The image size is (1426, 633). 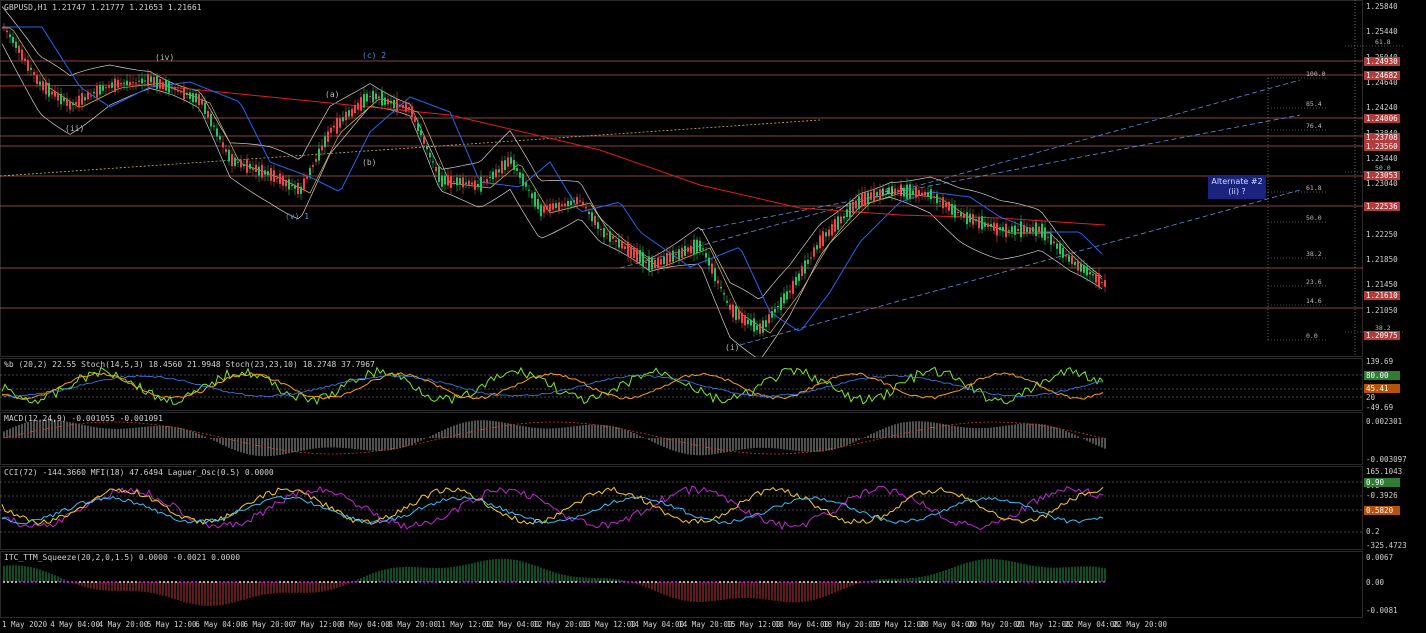 What do you see at coordinates (1140, 624) in the screenshot?
I see `time-axis-label: 22 May 20:00` at bounding box center [1140, 624].